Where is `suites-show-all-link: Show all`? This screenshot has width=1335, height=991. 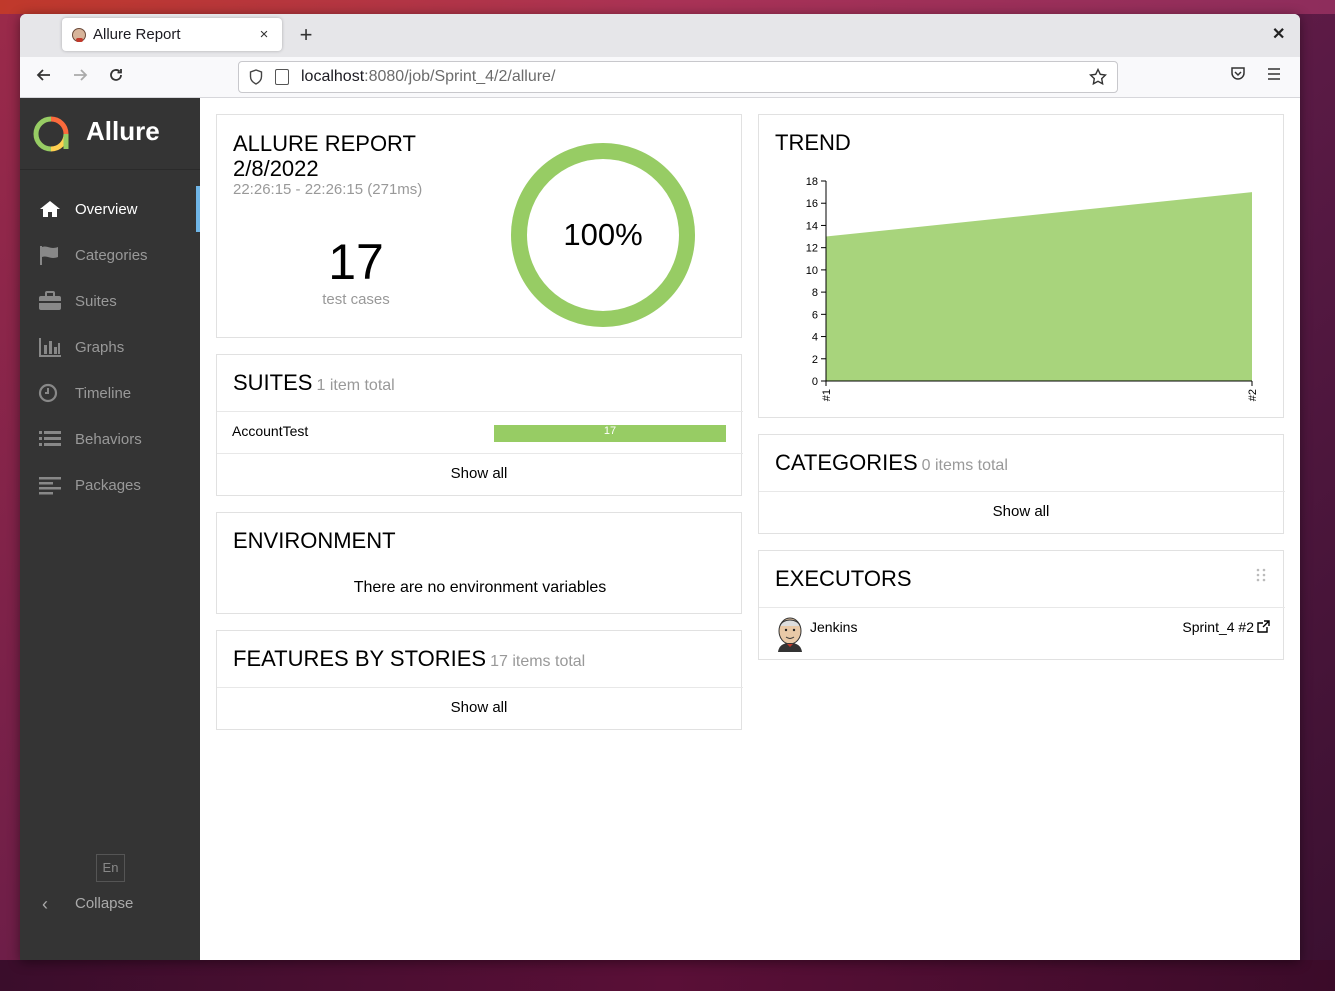
suites-show-all-link: Show all is located at coordinates (479, 473).